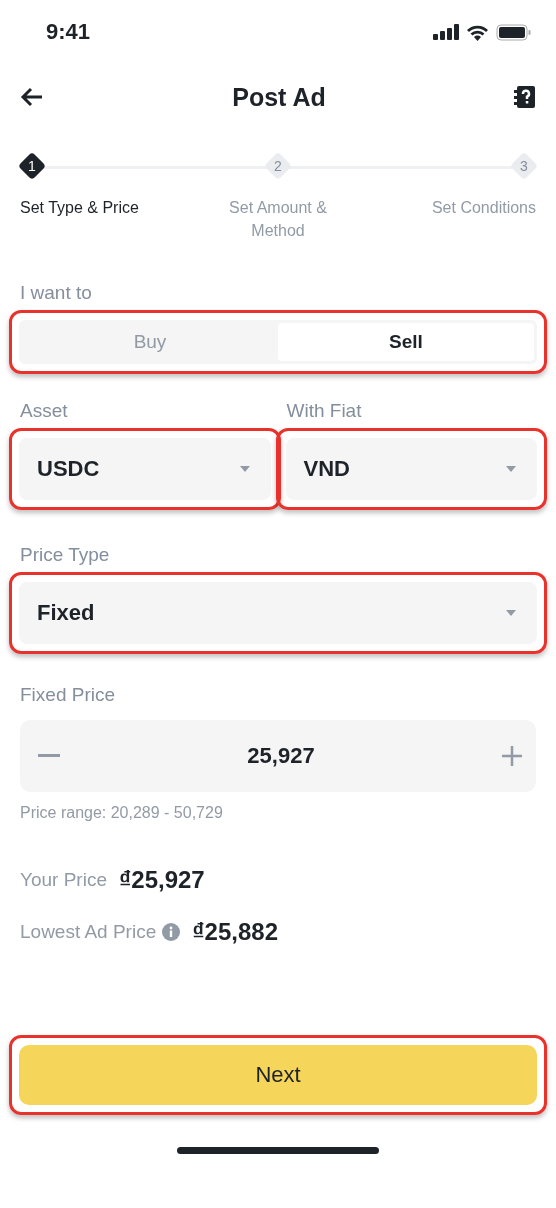  What do you see at coordinates (161, 880) in the screenshot?
I see `price-value: ₫25,927` at bounding box center [161, 880].